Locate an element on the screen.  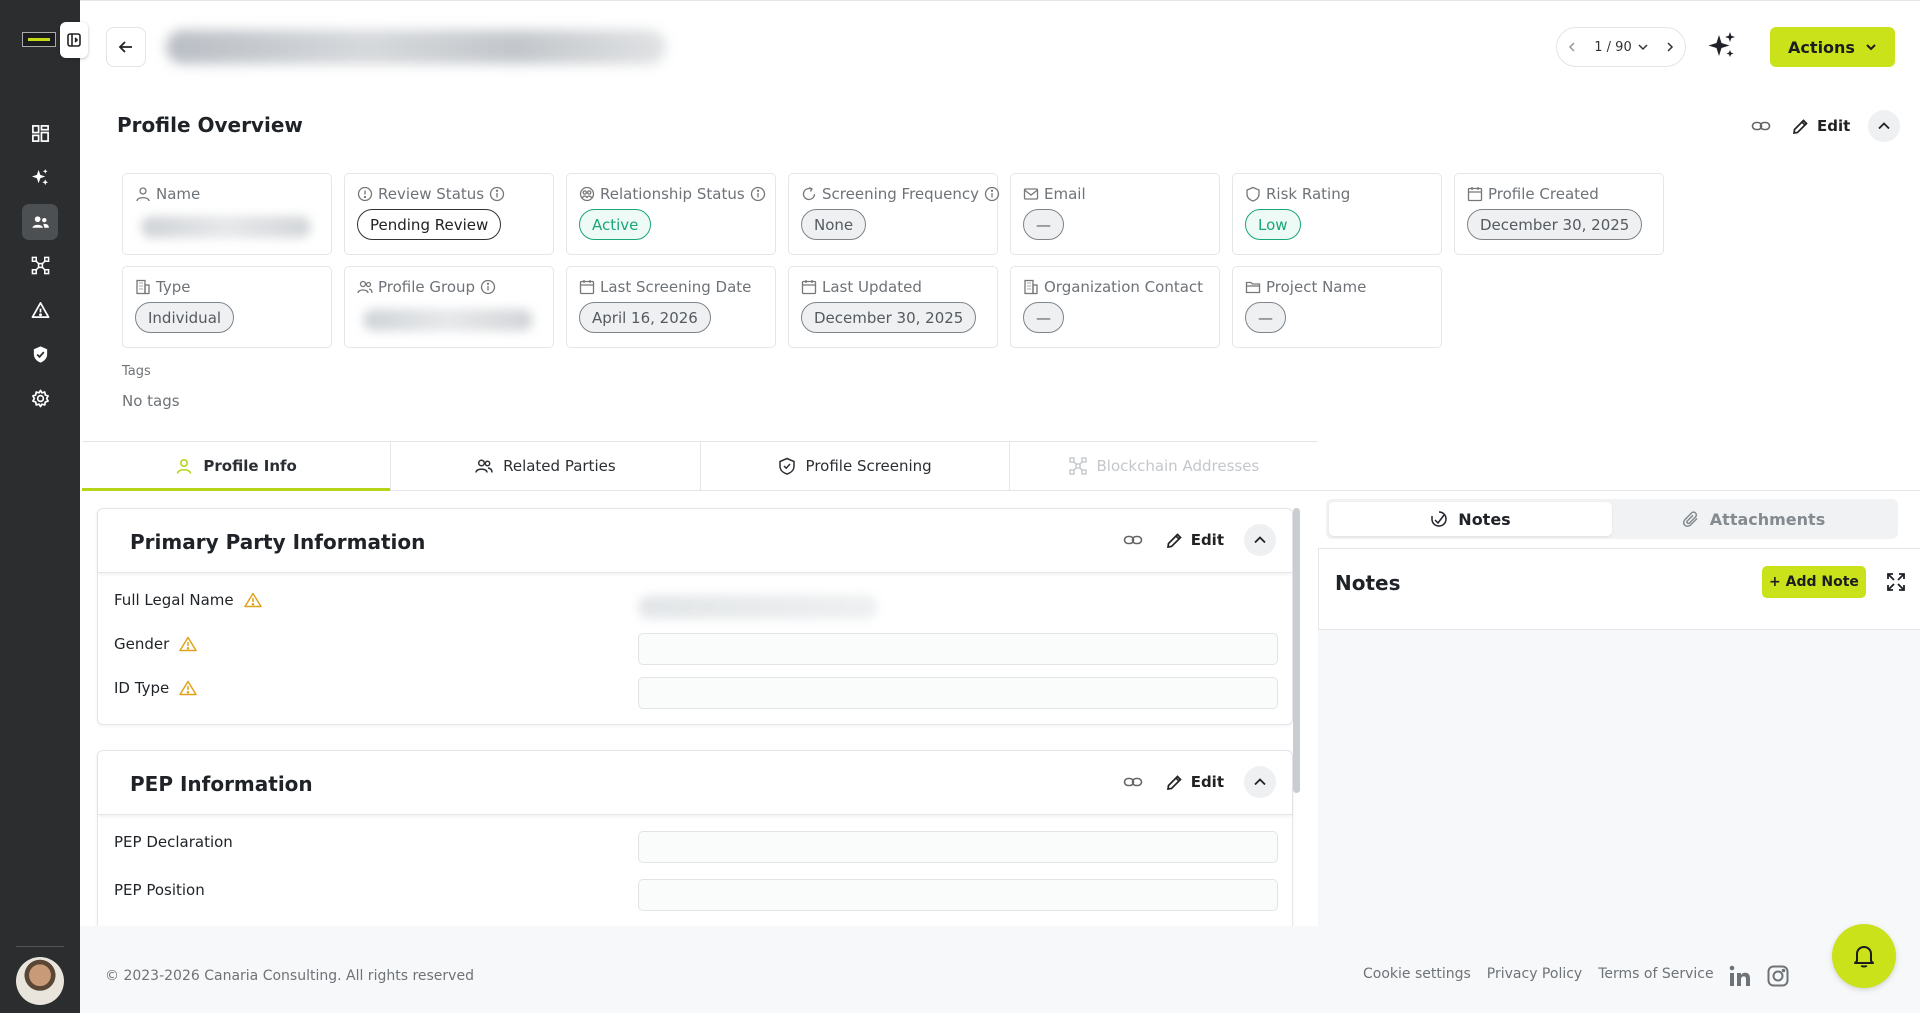
card-last-screening-date: Last Screening Date April 16, 2026 is located at coordinates (671, 307).